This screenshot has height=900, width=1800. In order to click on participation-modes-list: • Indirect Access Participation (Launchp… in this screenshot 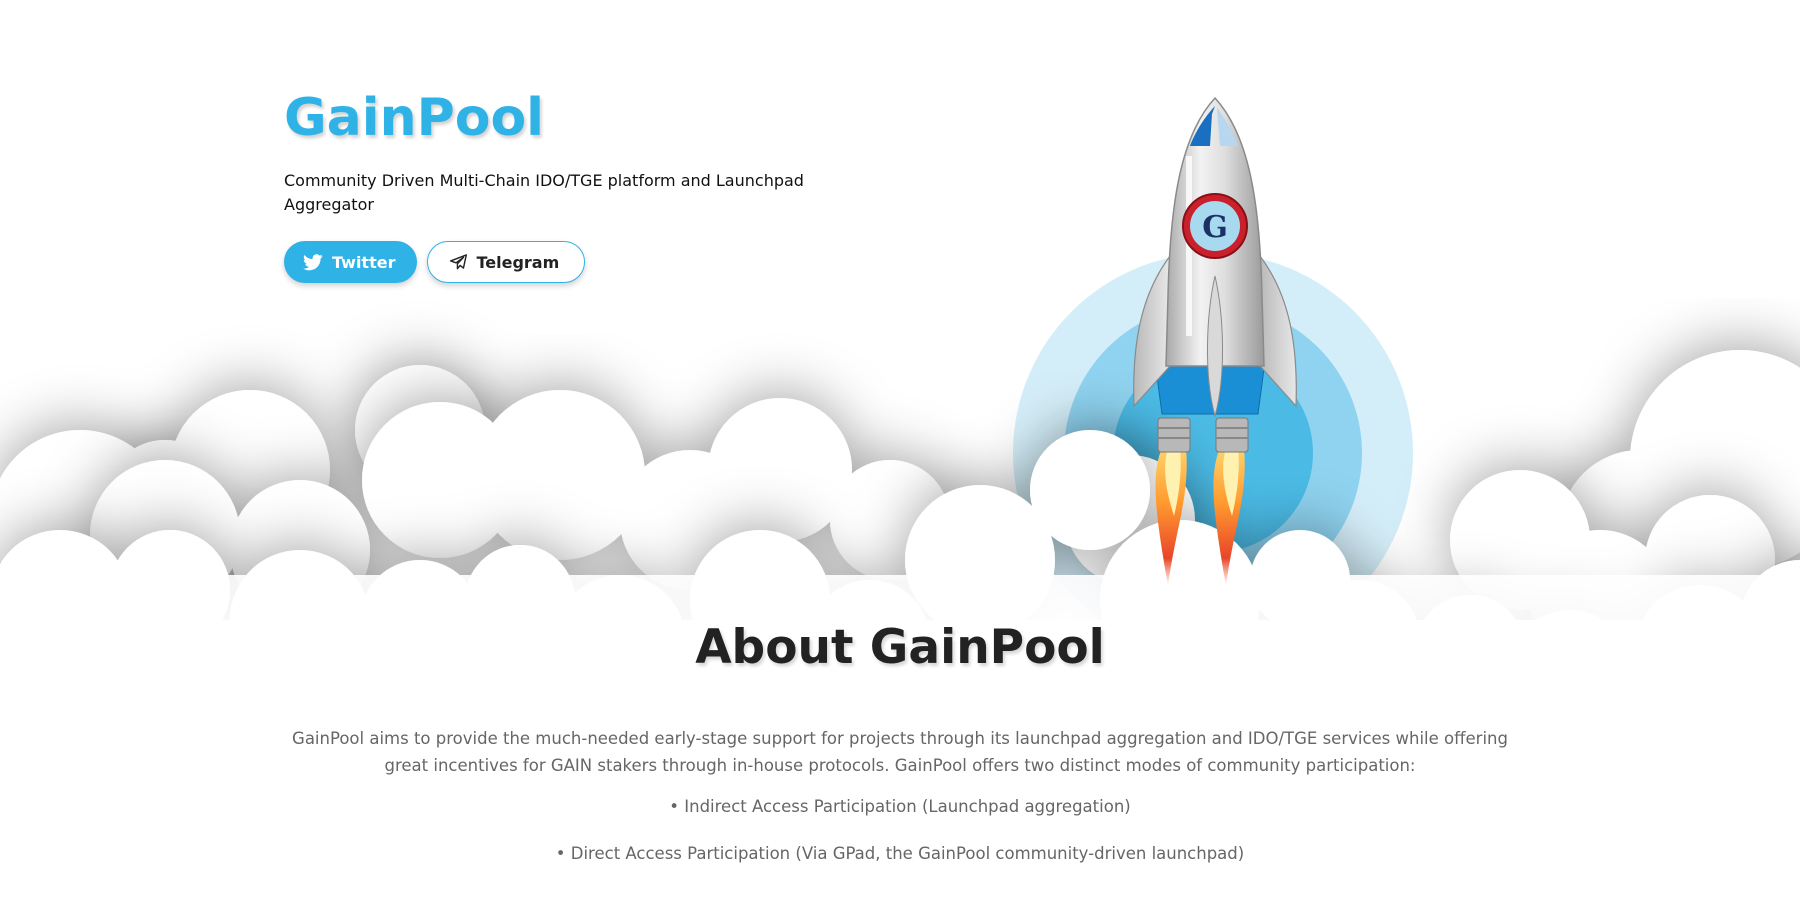, I will do `click(900, 830)`.